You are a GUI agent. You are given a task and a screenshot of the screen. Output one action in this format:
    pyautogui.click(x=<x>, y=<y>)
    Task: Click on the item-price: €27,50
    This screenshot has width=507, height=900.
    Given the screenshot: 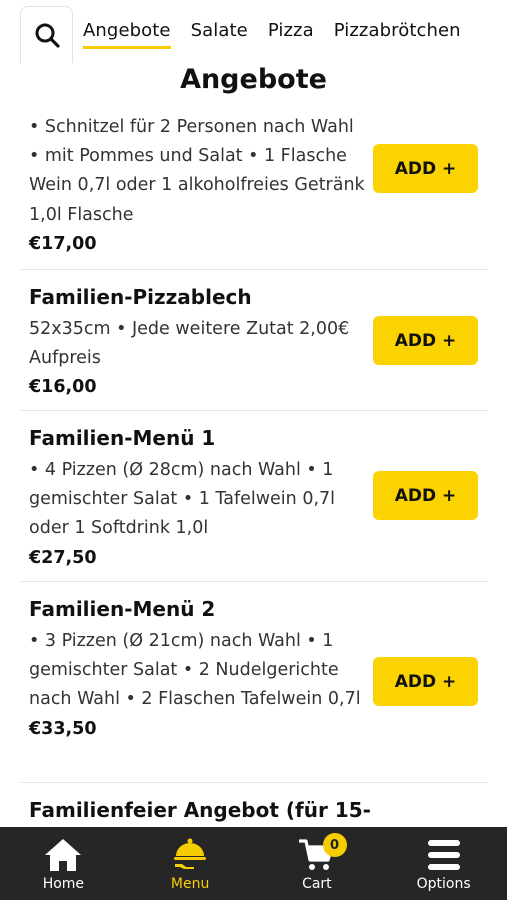 What is the action you would take?
    pyautogui.click(x=63, y=557)
    